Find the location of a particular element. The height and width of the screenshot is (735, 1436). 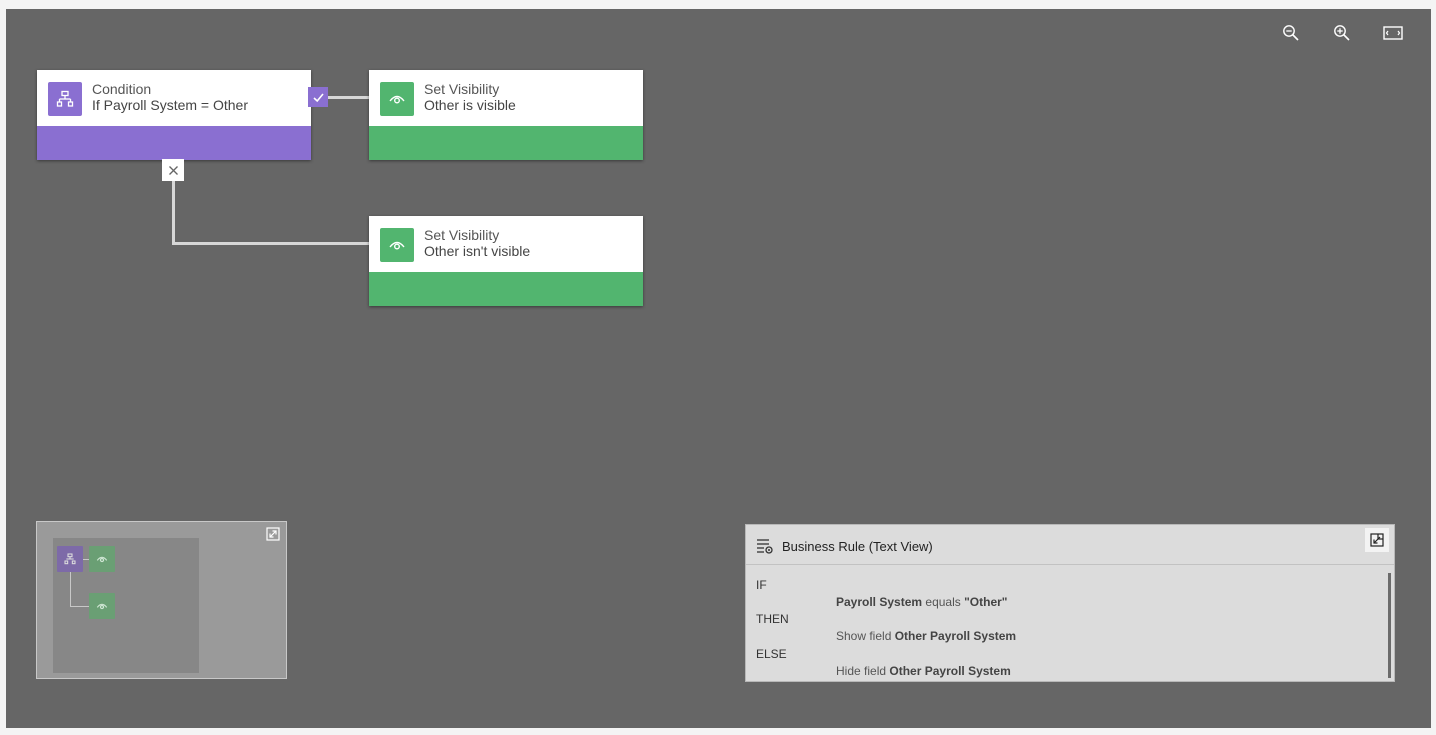

text-view-title: Business Rule (Text View) is located at coordinates (857, 546).